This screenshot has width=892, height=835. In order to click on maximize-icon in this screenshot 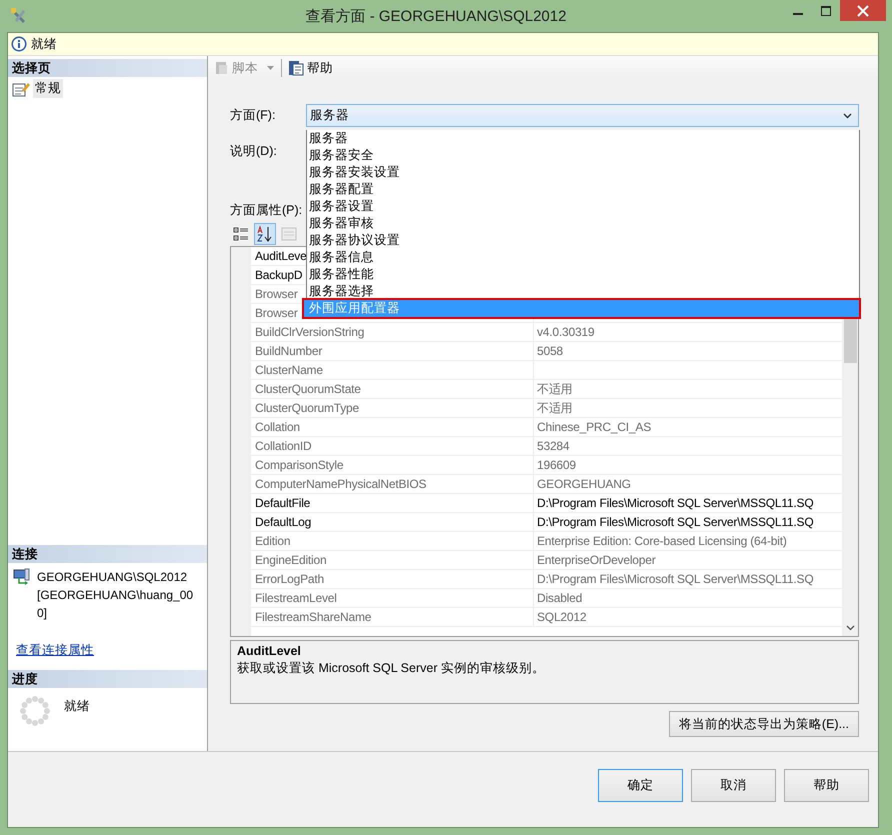, I will do `click(826, 11)`.